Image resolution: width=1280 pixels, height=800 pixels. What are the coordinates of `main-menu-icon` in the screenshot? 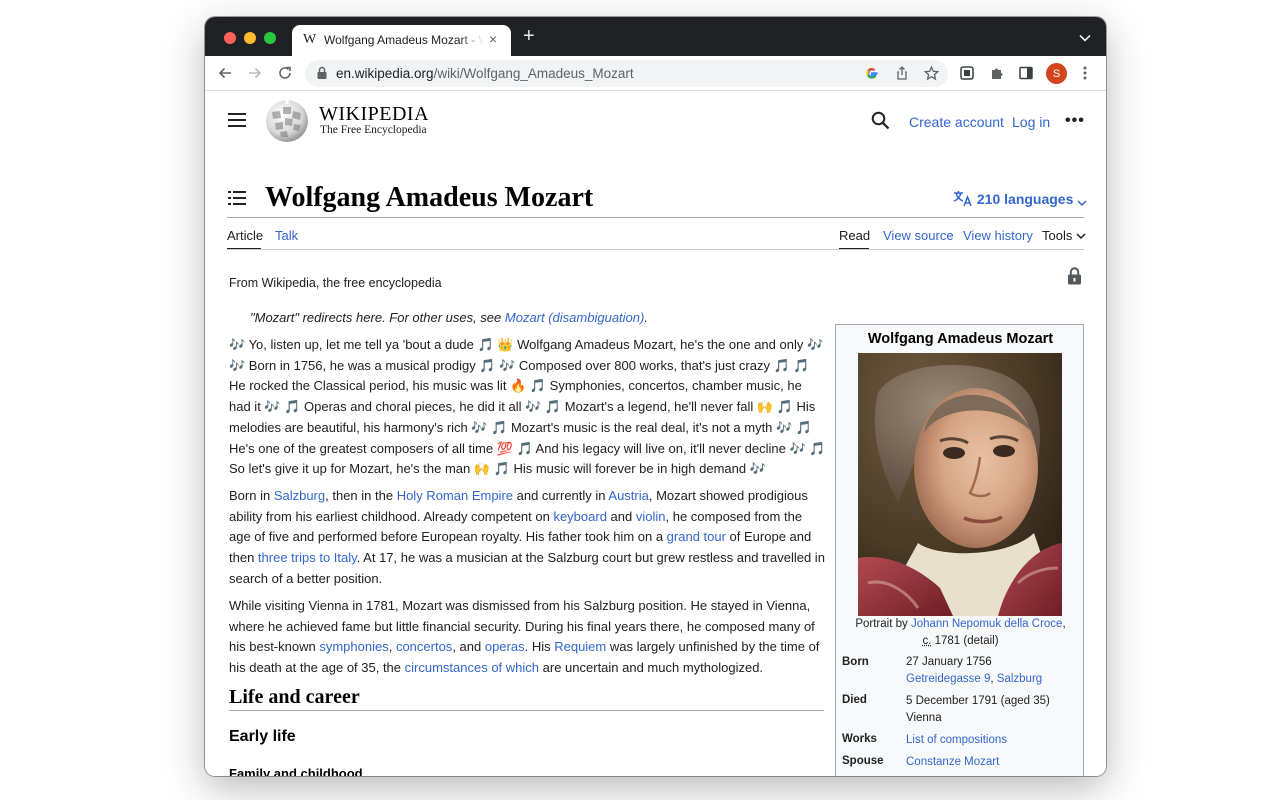 It's located at (237, 122).